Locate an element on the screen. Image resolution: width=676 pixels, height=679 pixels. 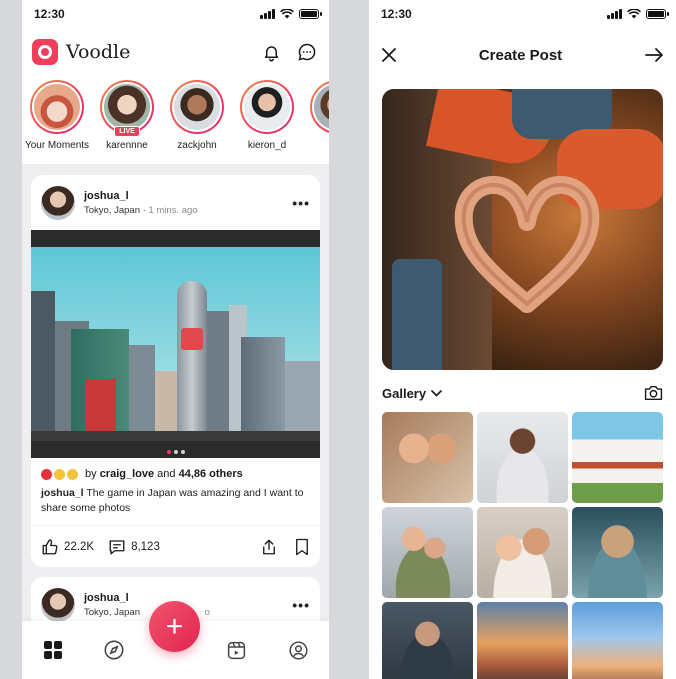
profile-icon is located at coordinates (298, 650).